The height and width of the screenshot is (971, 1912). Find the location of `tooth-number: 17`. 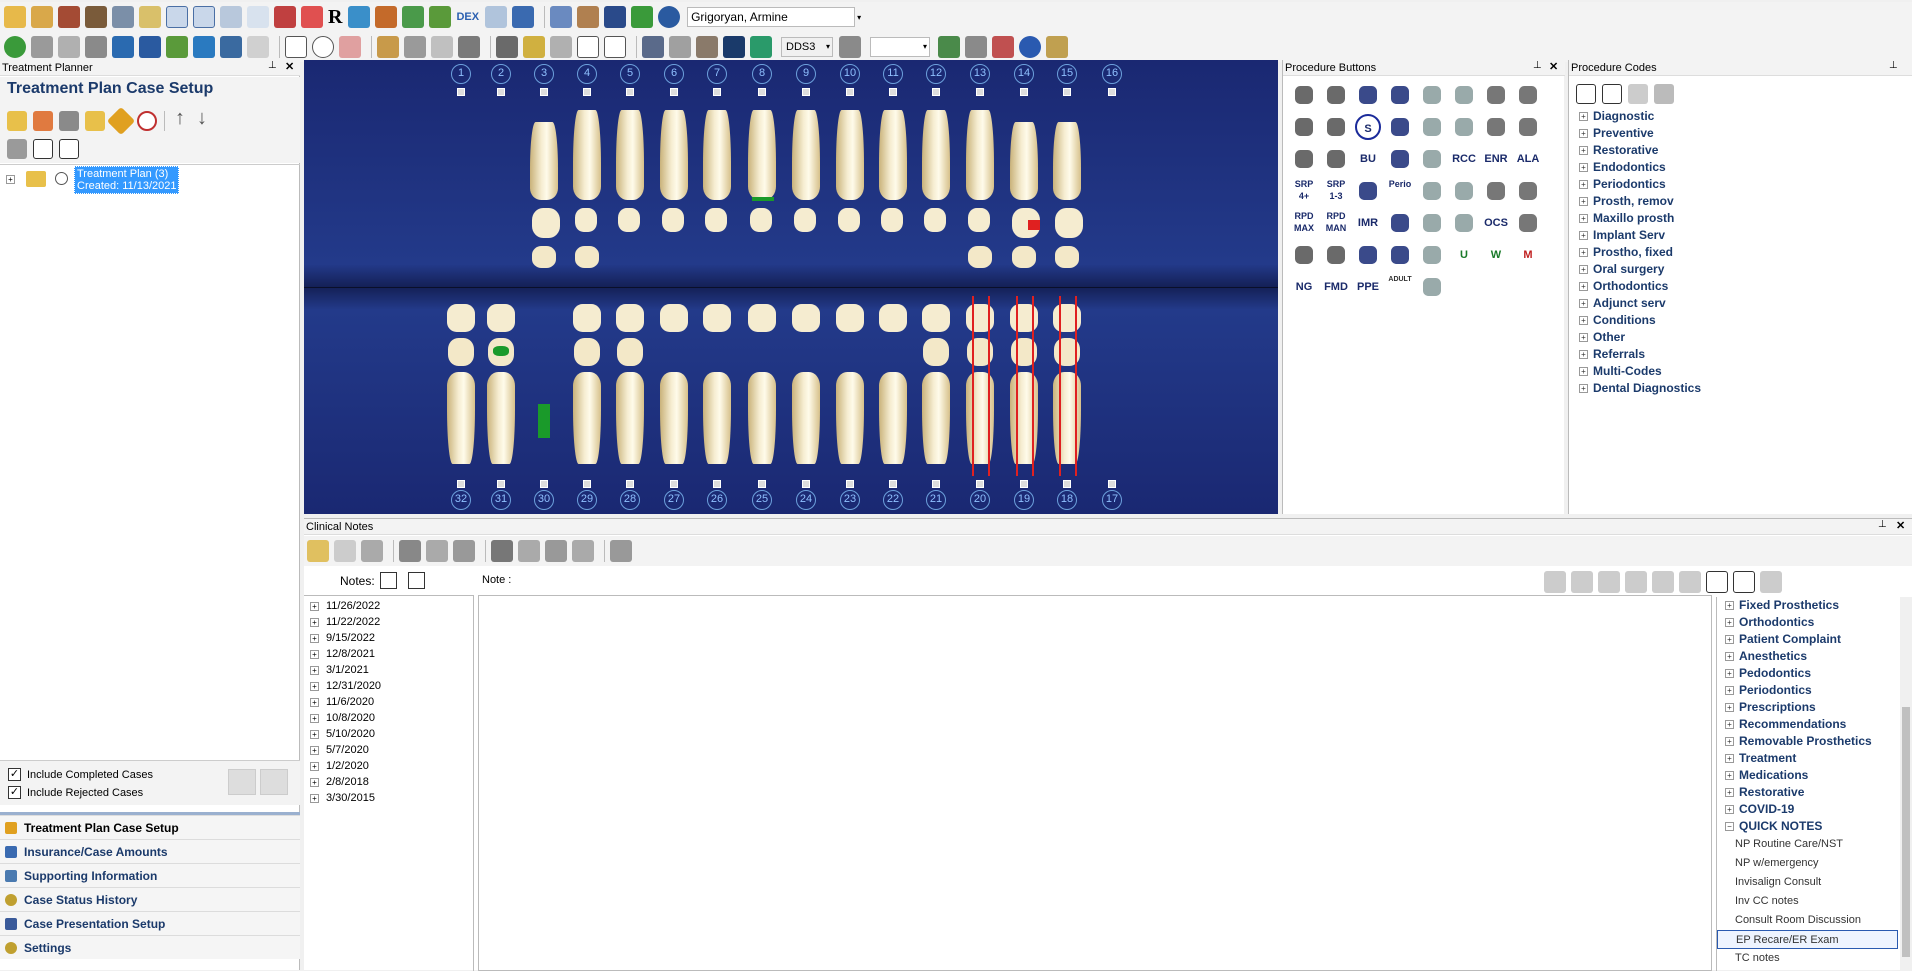

tooth-number: 17 is located at coordinates (1112, 500).